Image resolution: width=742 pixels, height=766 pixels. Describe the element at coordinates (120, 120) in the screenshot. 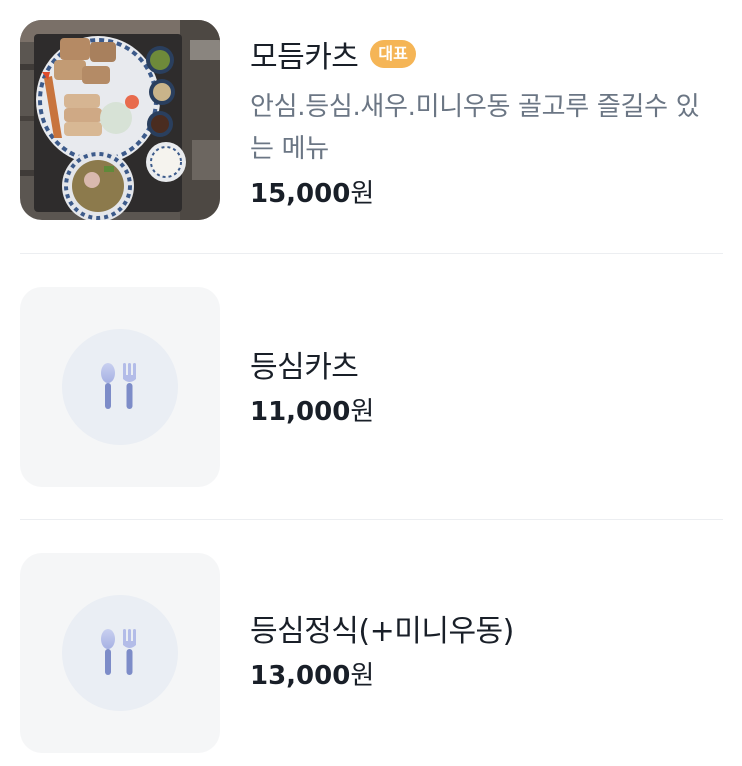

I see `menu-photo` at that location.